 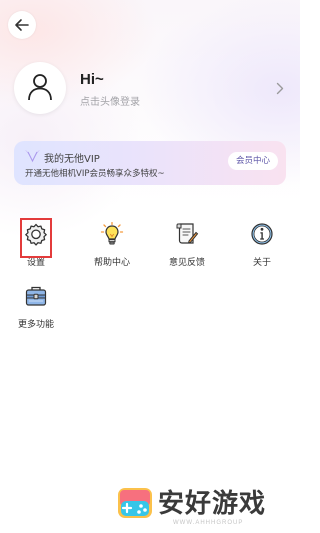 What do you see at coordinates (36, 238) in the screenshot?
I see `settings-highlight-frame` at bounding box center [36, 238].